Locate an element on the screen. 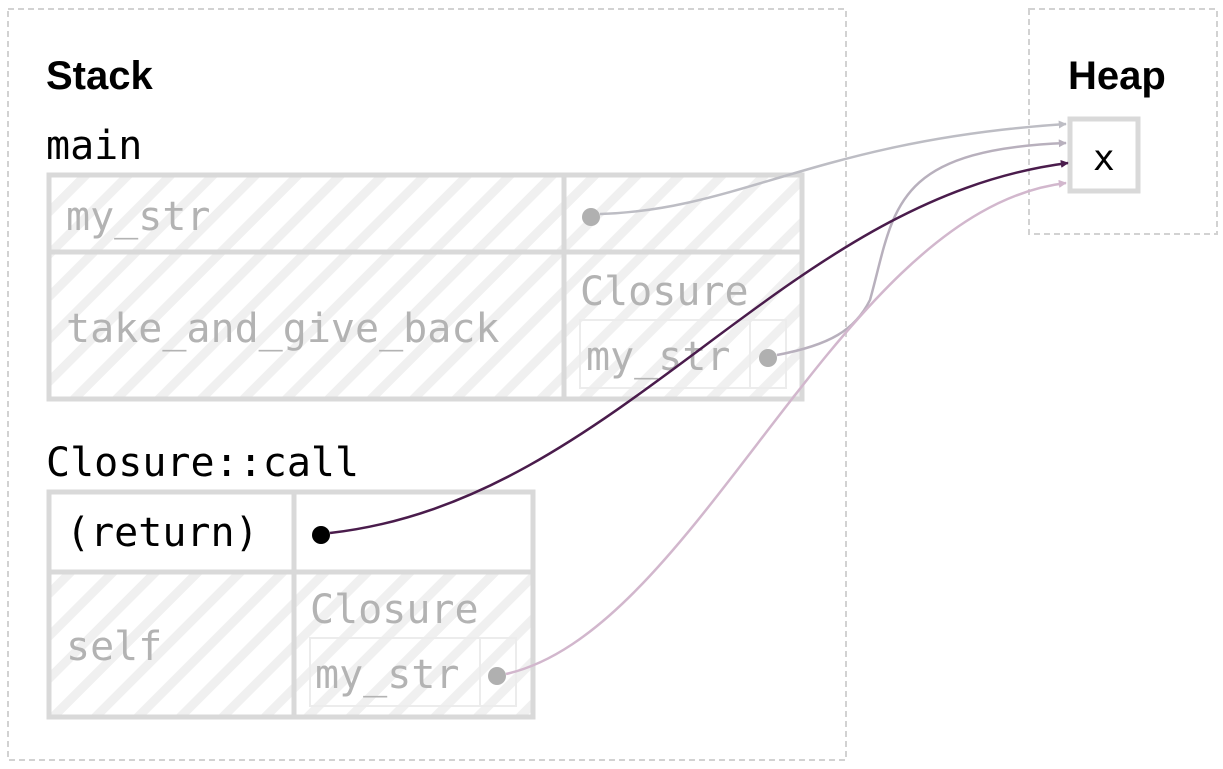 Image resolution: width=1223 pixels, height=769 pixels. var-name-self: self is located at coordinates (114, 647).